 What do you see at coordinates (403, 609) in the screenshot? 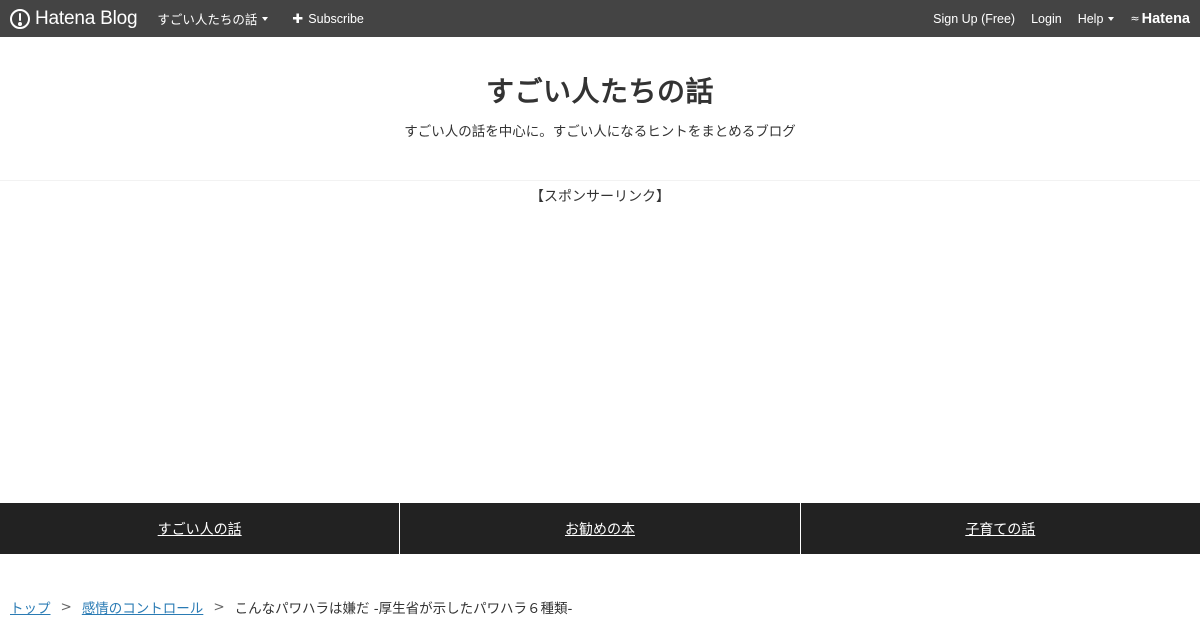
I see `breadcrumb-current: こんなパワハラは嫌だ -厚生省が示したパワハラ６種類-` at bounding box center [403, 609].